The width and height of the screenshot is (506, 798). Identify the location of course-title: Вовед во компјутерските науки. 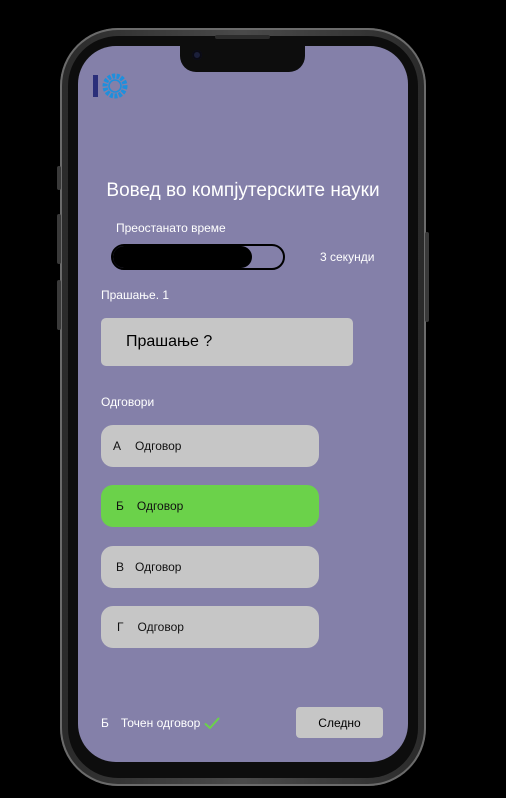
(243, 190).